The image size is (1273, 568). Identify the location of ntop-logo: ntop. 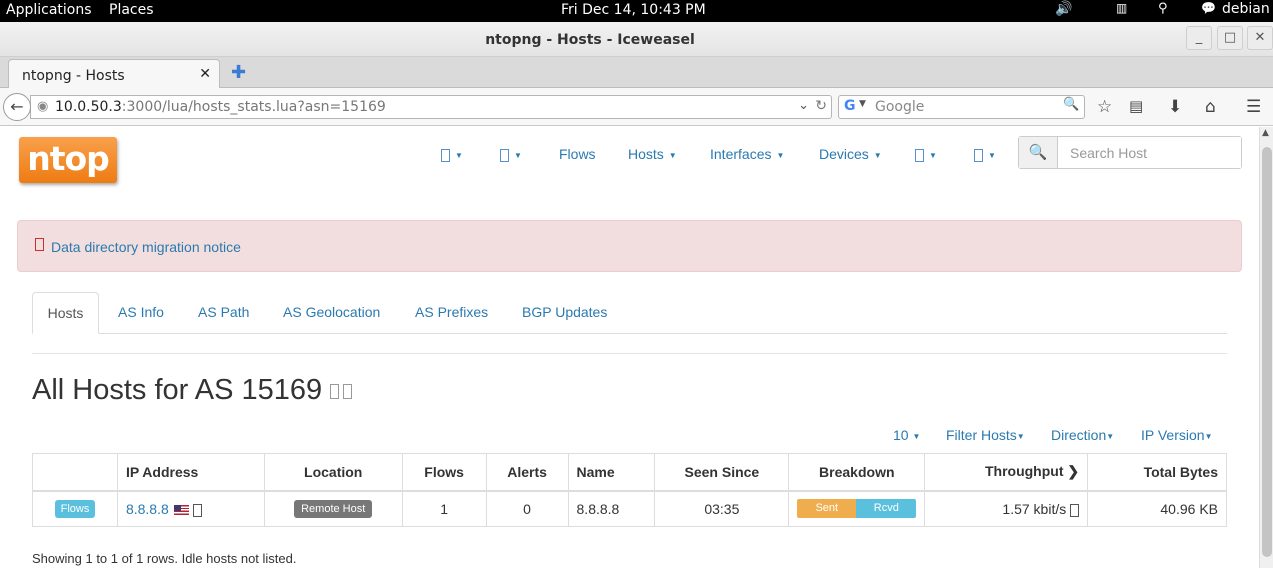
(68, 160).